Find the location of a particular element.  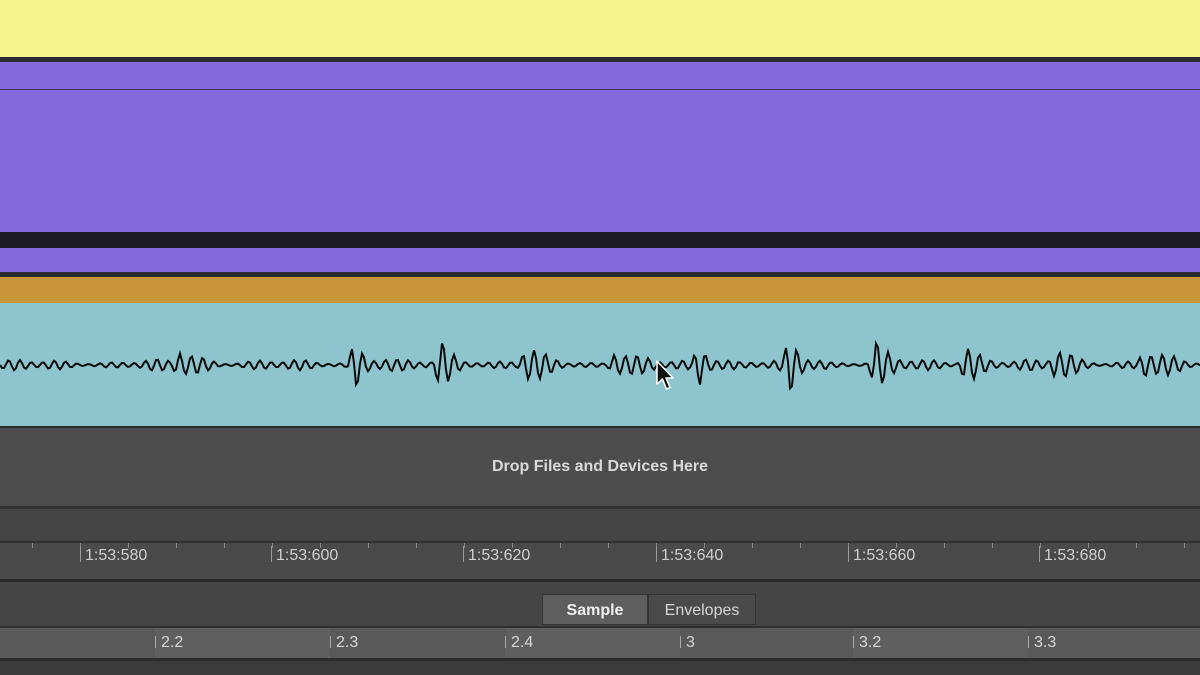

orange-clip-header is located at coordinates (600, 290).